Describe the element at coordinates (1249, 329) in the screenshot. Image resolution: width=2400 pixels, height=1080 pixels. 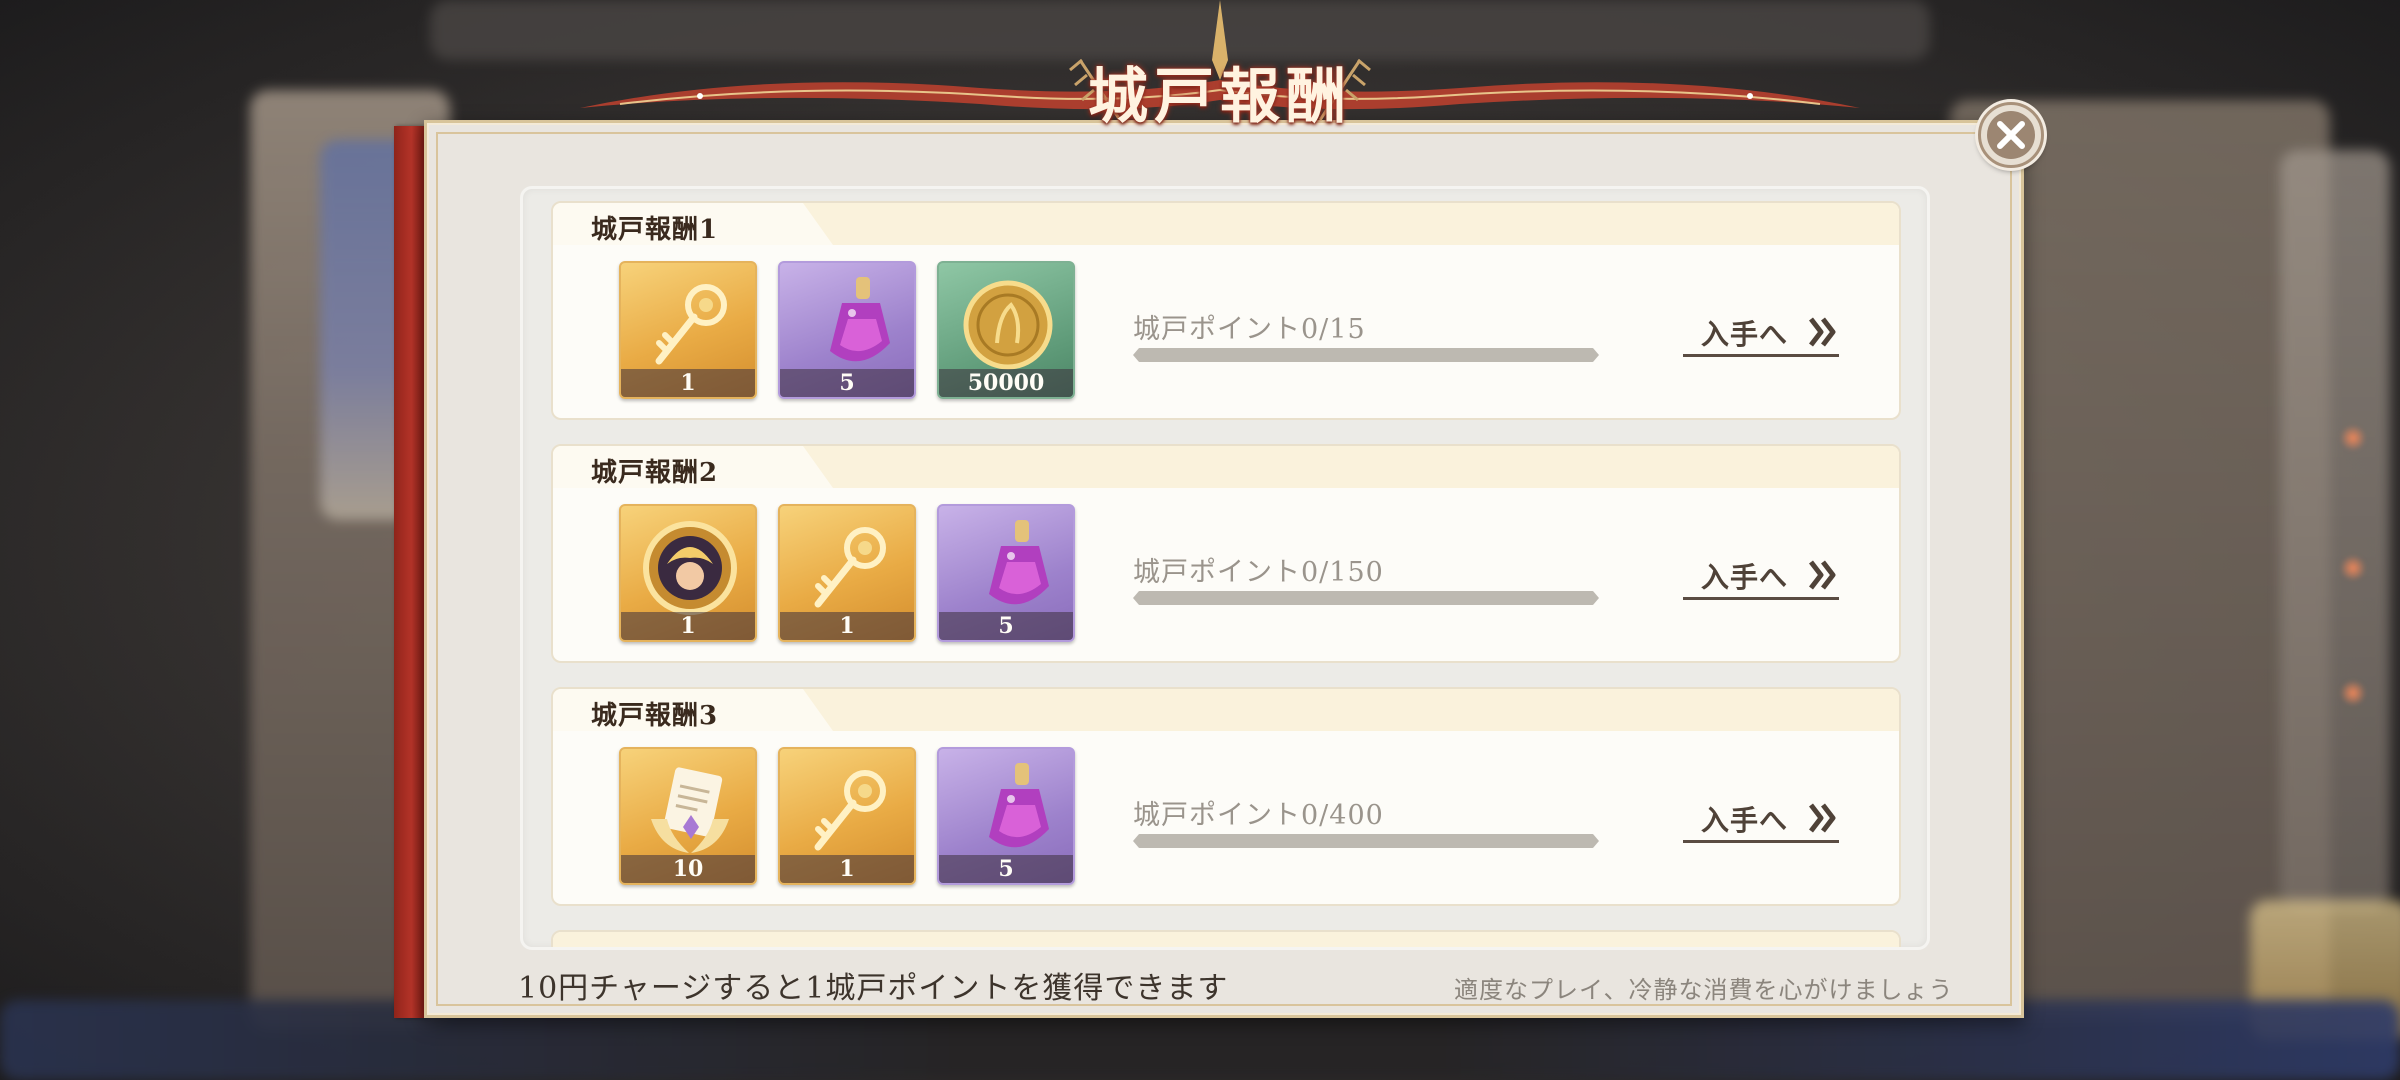
I see `points-progress-label: 城戸ポイント0/15` at that location.